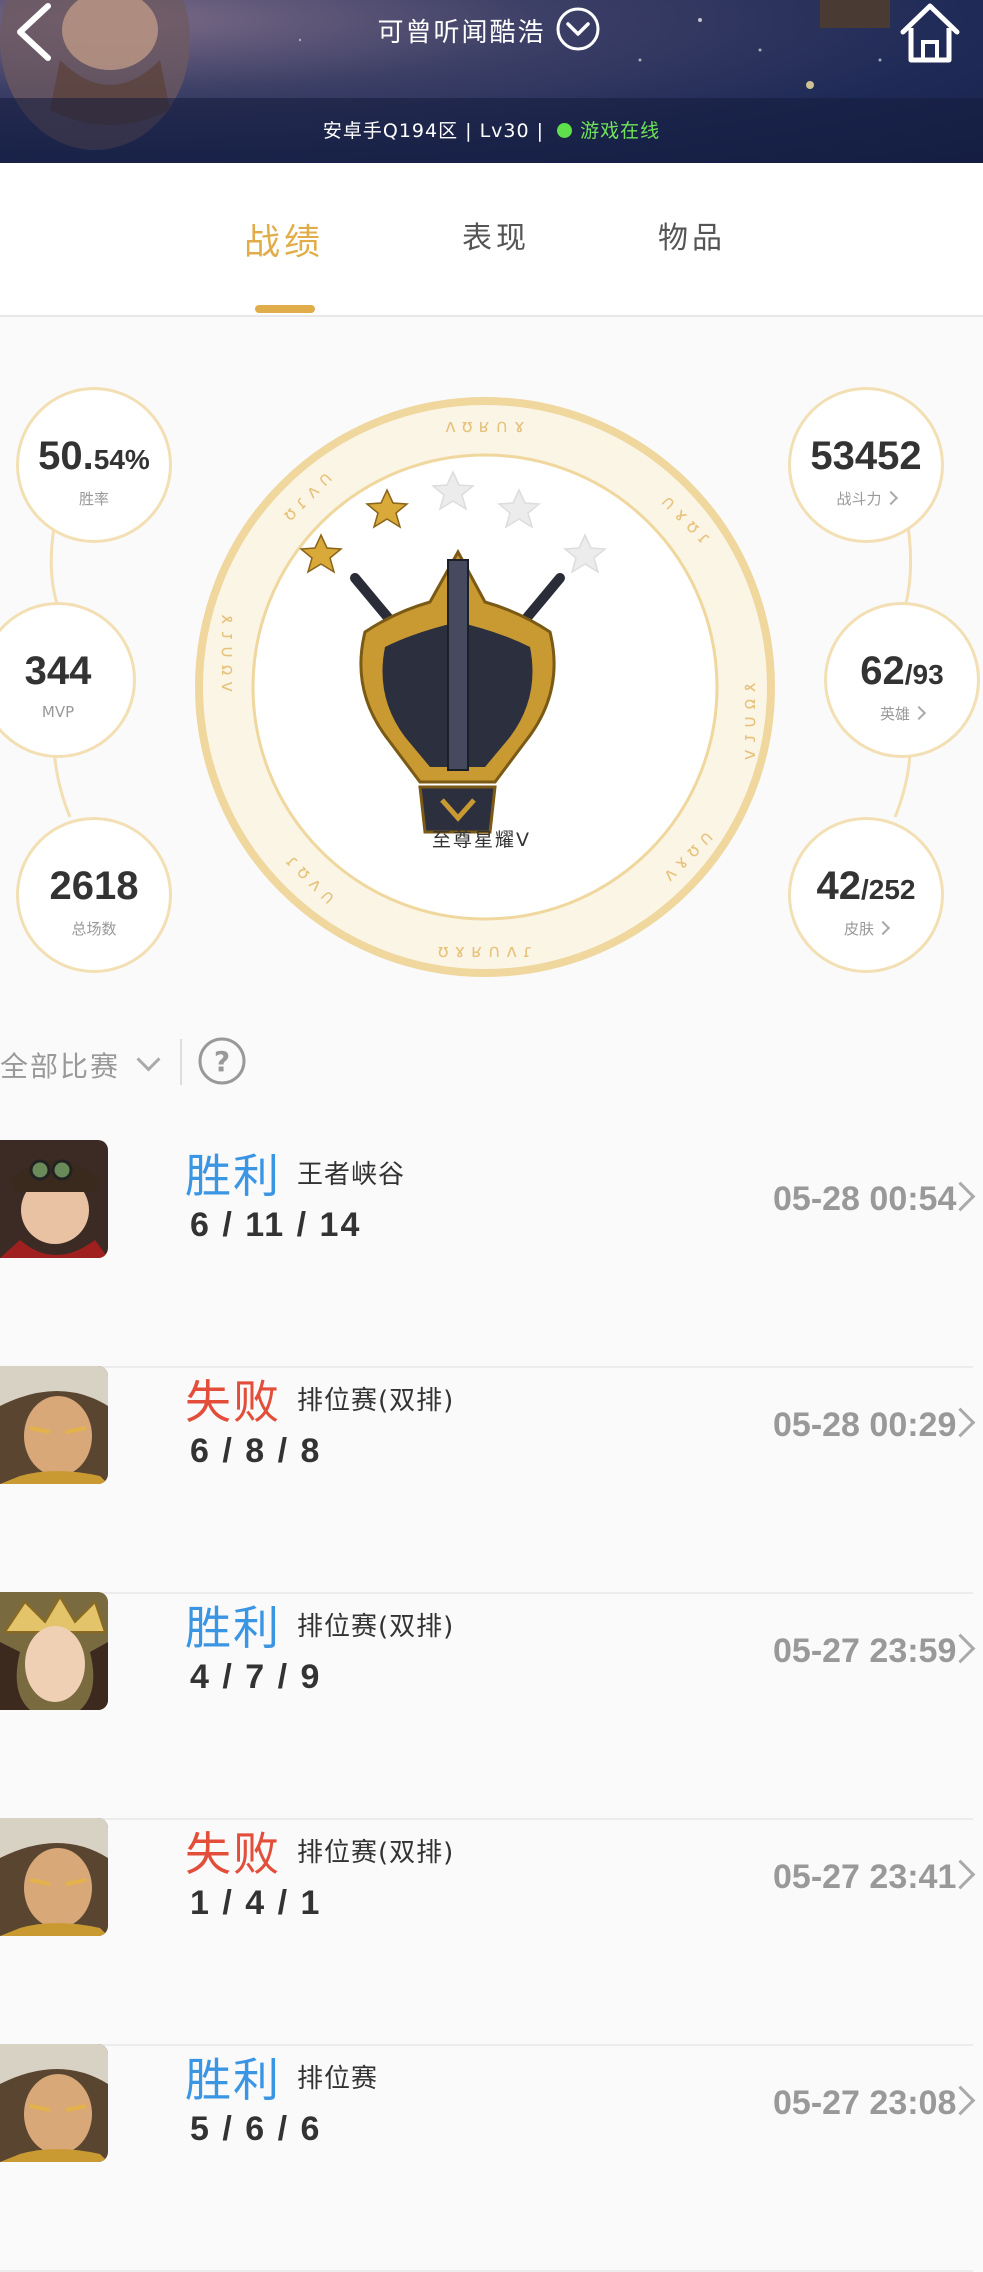 This screenshot has height=2272, width=983. What do you see at coordinates (488, 1480) in the screenshot?
I see `match-row: 失败 排位赛(双排) 6 / 8 / 8 05-28 00:29` at bounding box center [488, 1480].